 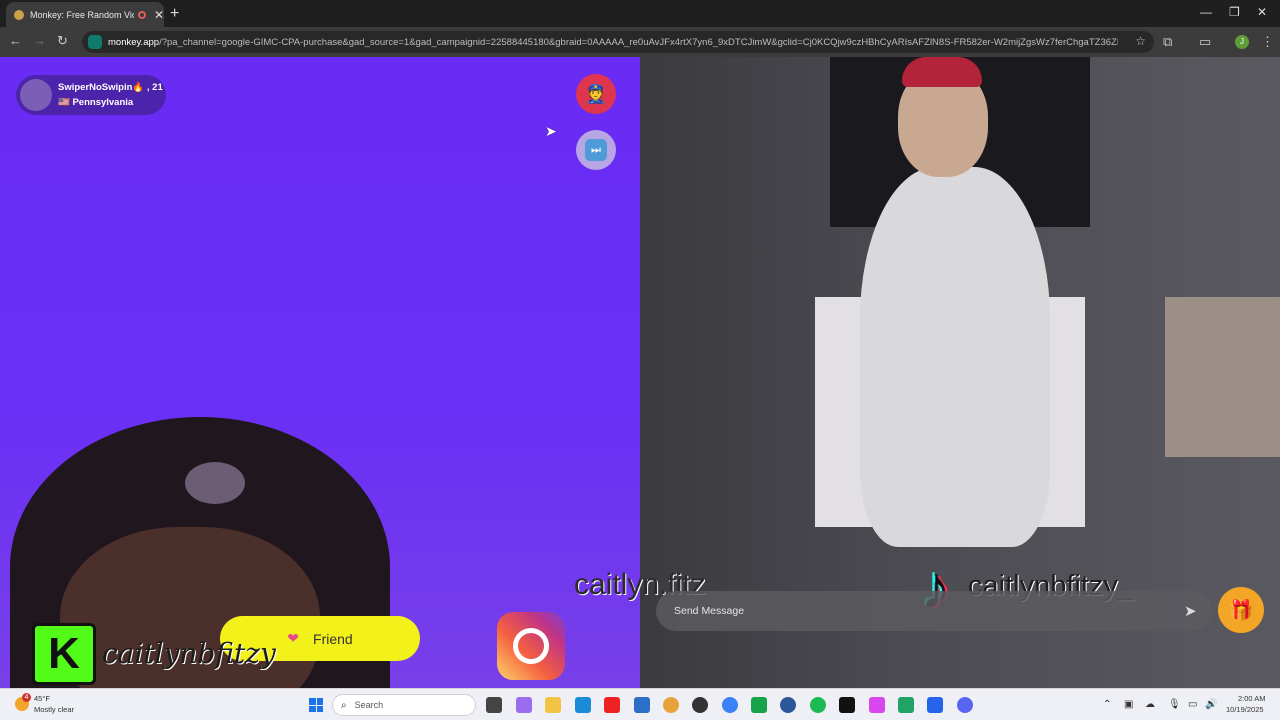 What do you see at coordinates (700, 705) in the screenshot?
I see `github-icon` at bounding box center [700, 705].